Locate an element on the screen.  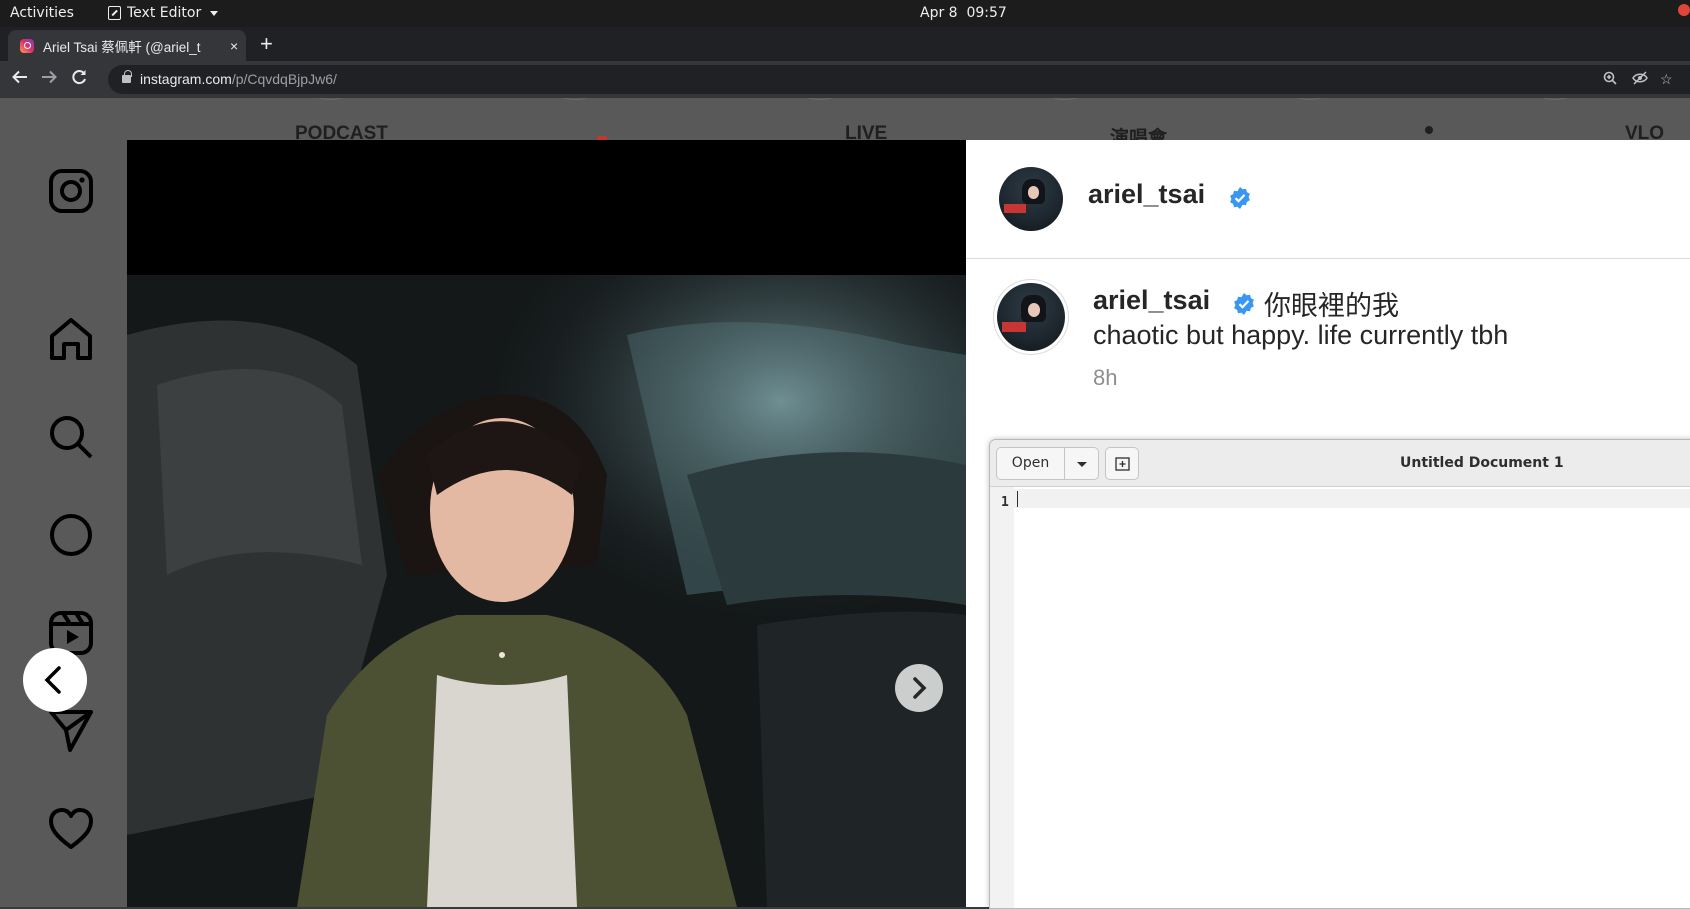
reload-icon is located at coordinates (79, 77).